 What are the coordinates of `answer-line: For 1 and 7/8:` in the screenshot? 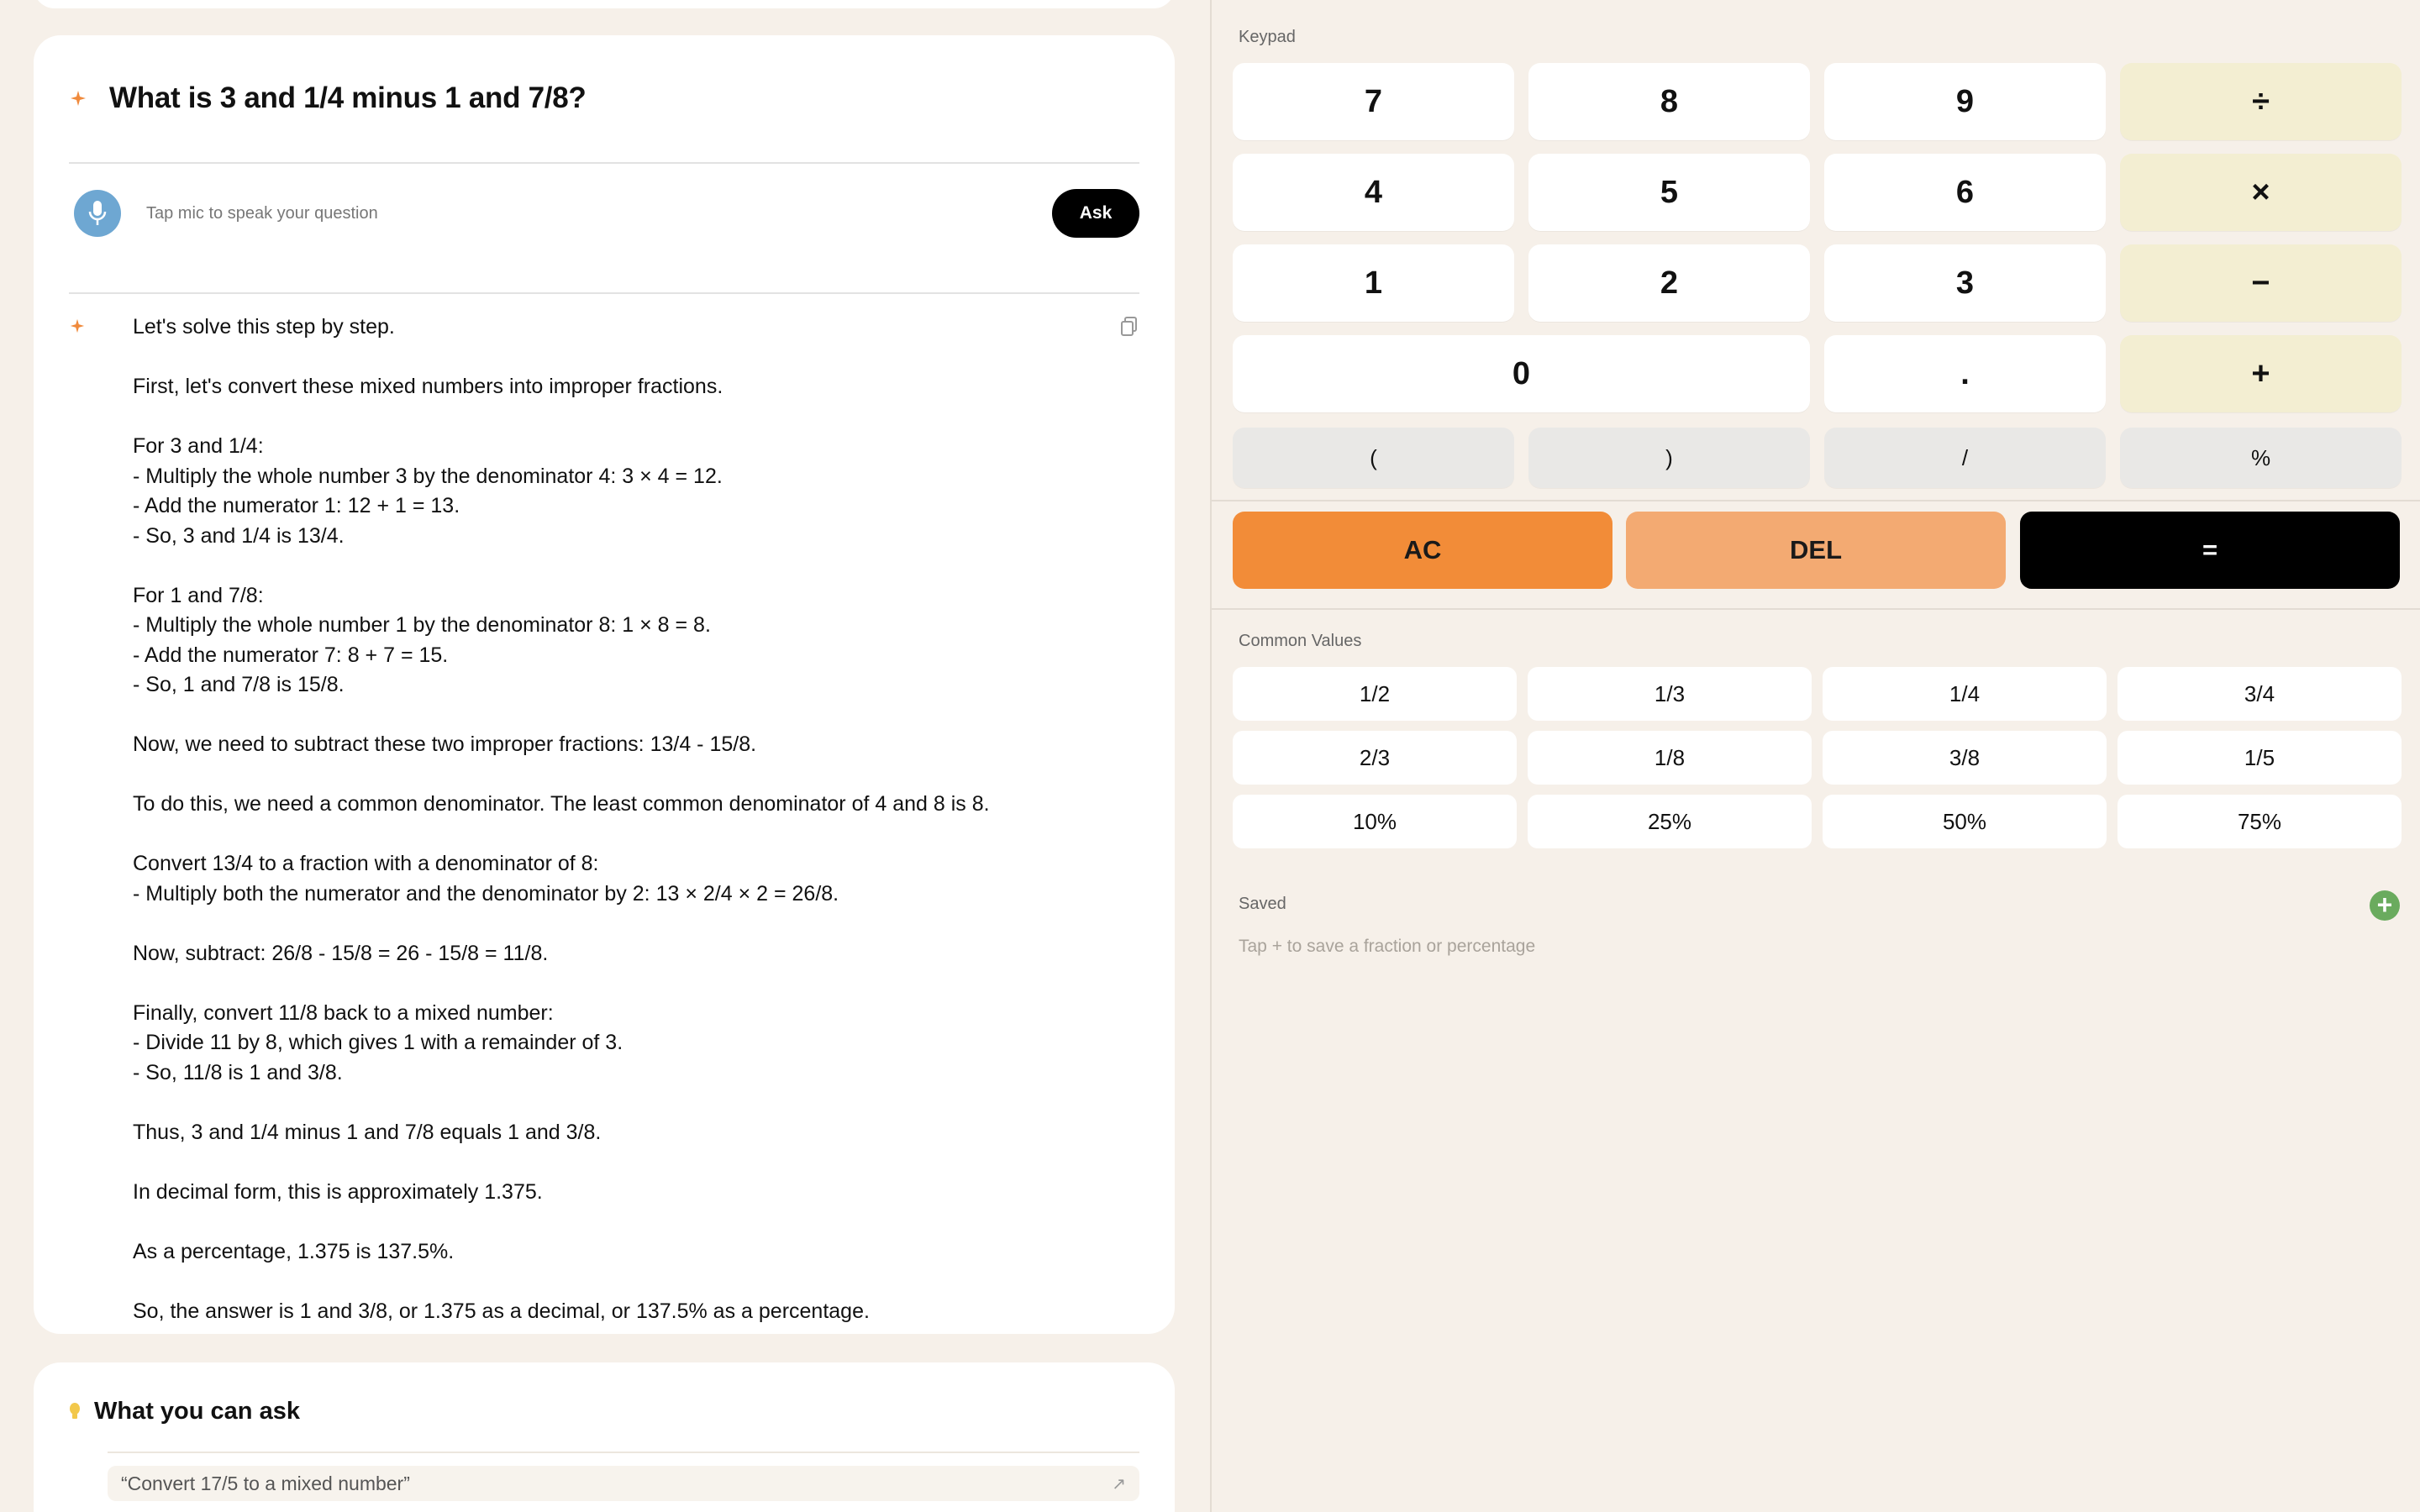 It's located at (199, 595).